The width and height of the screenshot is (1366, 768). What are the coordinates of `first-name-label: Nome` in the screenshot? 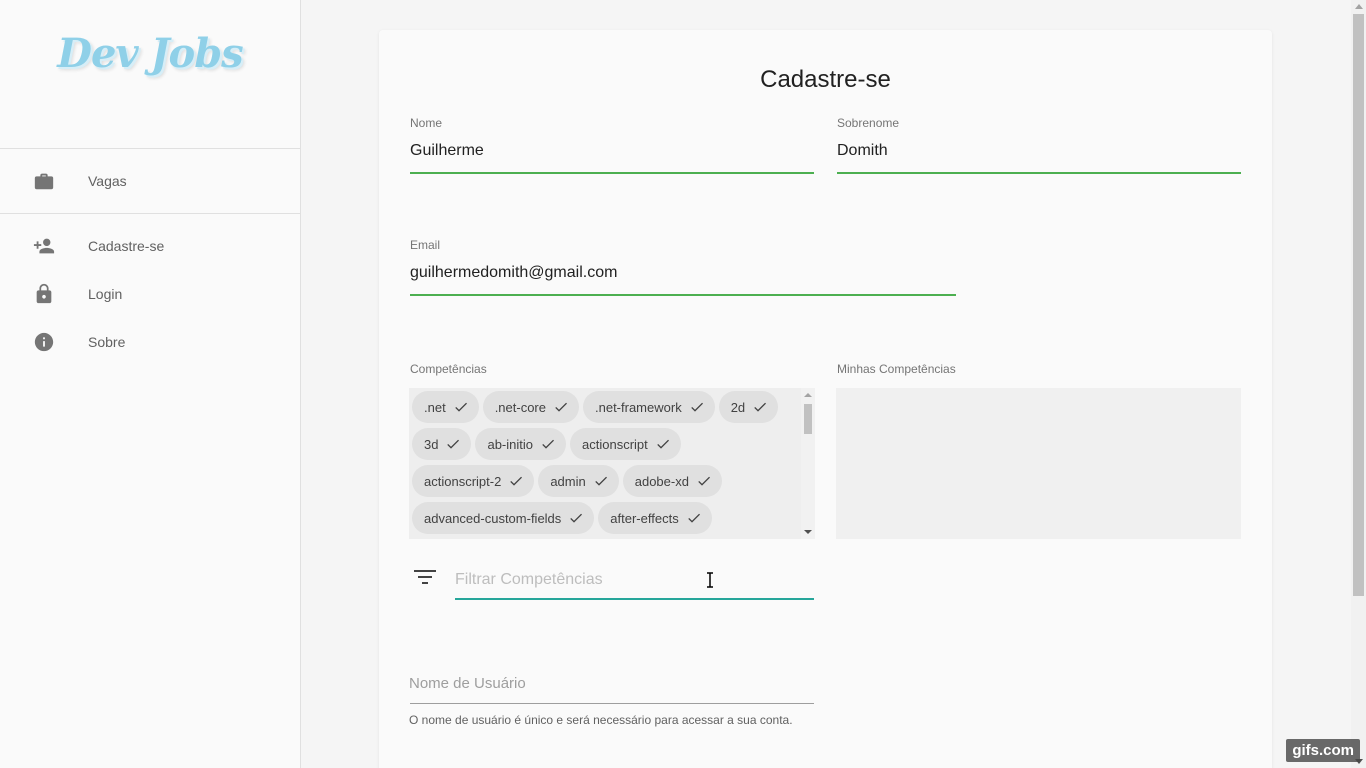 It's located at (426, 123).